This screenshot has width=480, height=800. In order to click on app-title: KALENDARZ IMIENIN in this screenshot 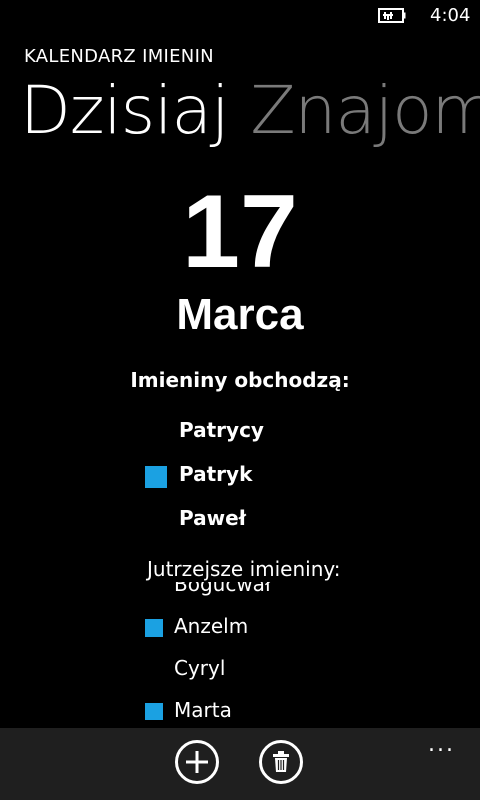, I will do `click(119, 56)`.